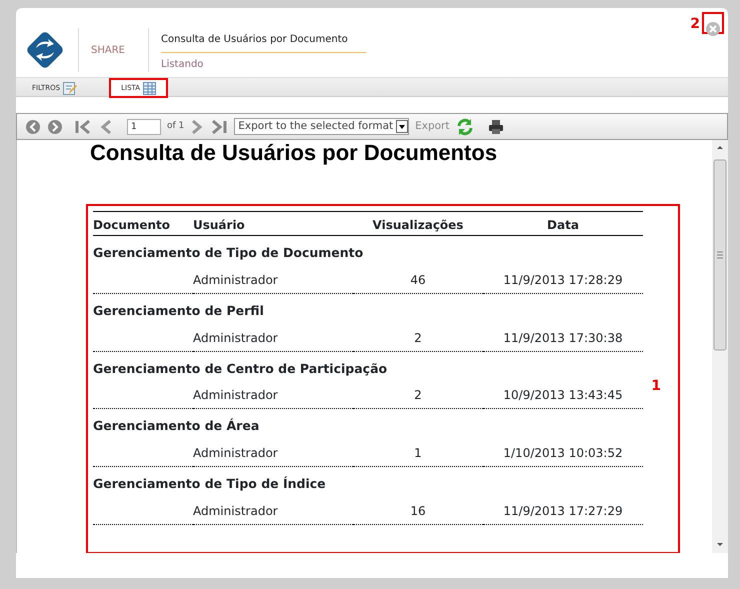 The width and height of the screenshot is (740, 589). I want to click on app-name: SHARE, so click(108, 51).